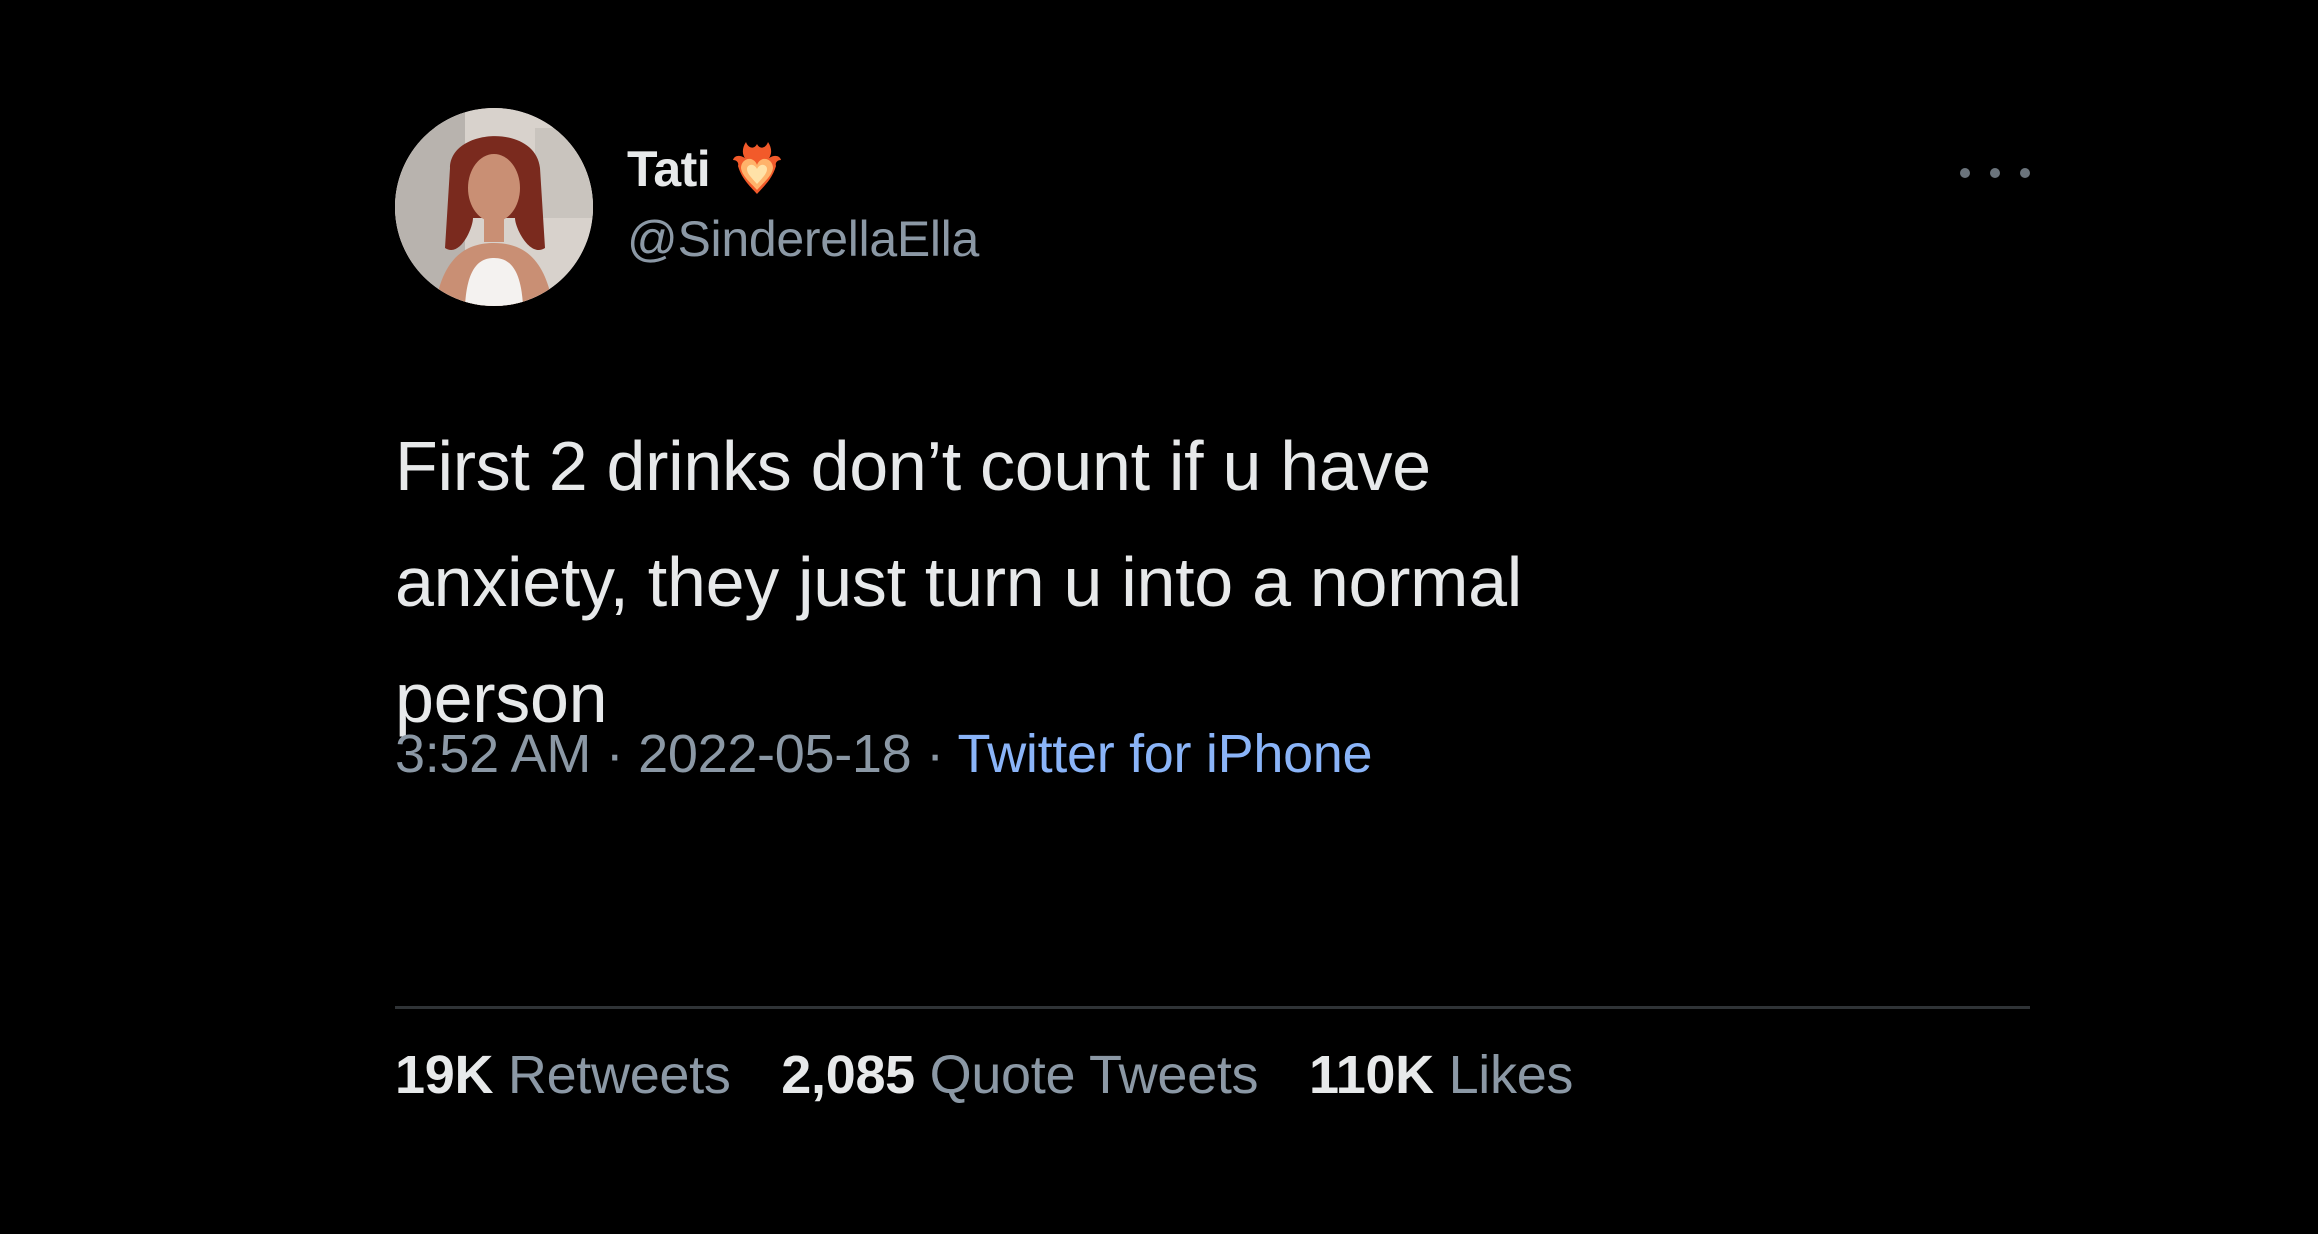 Image resolution: width=2318 pixels, height=1234 pixels. What do you see at coordinates (803, 169) in the screenshot?
I see `display-name-row: Tati` at bounding box center [803, 169].